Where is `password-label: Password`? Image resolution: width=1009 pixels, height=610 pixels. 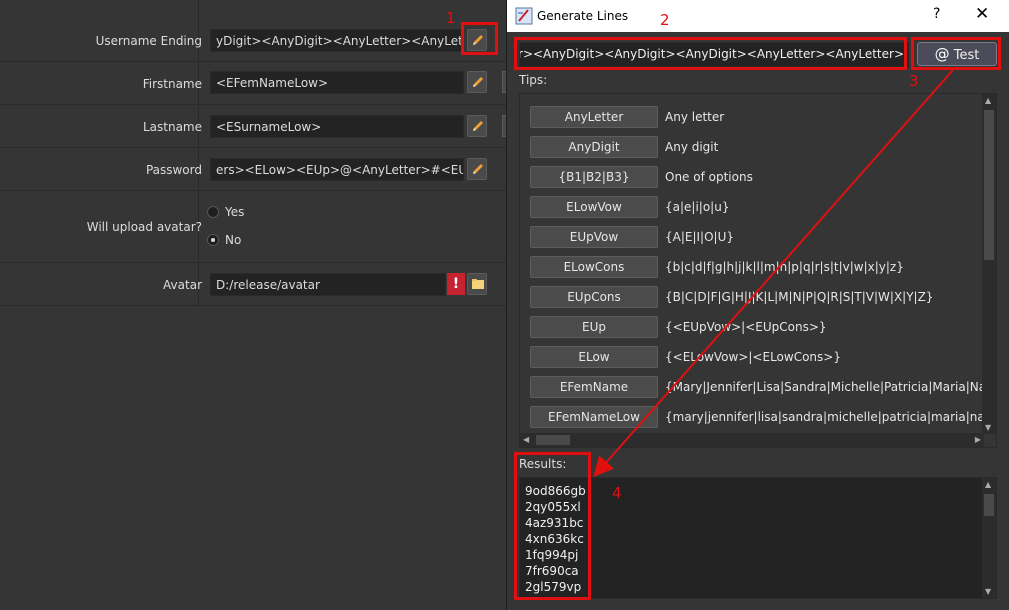 password-label: Password is located at coordinates (173, 170).